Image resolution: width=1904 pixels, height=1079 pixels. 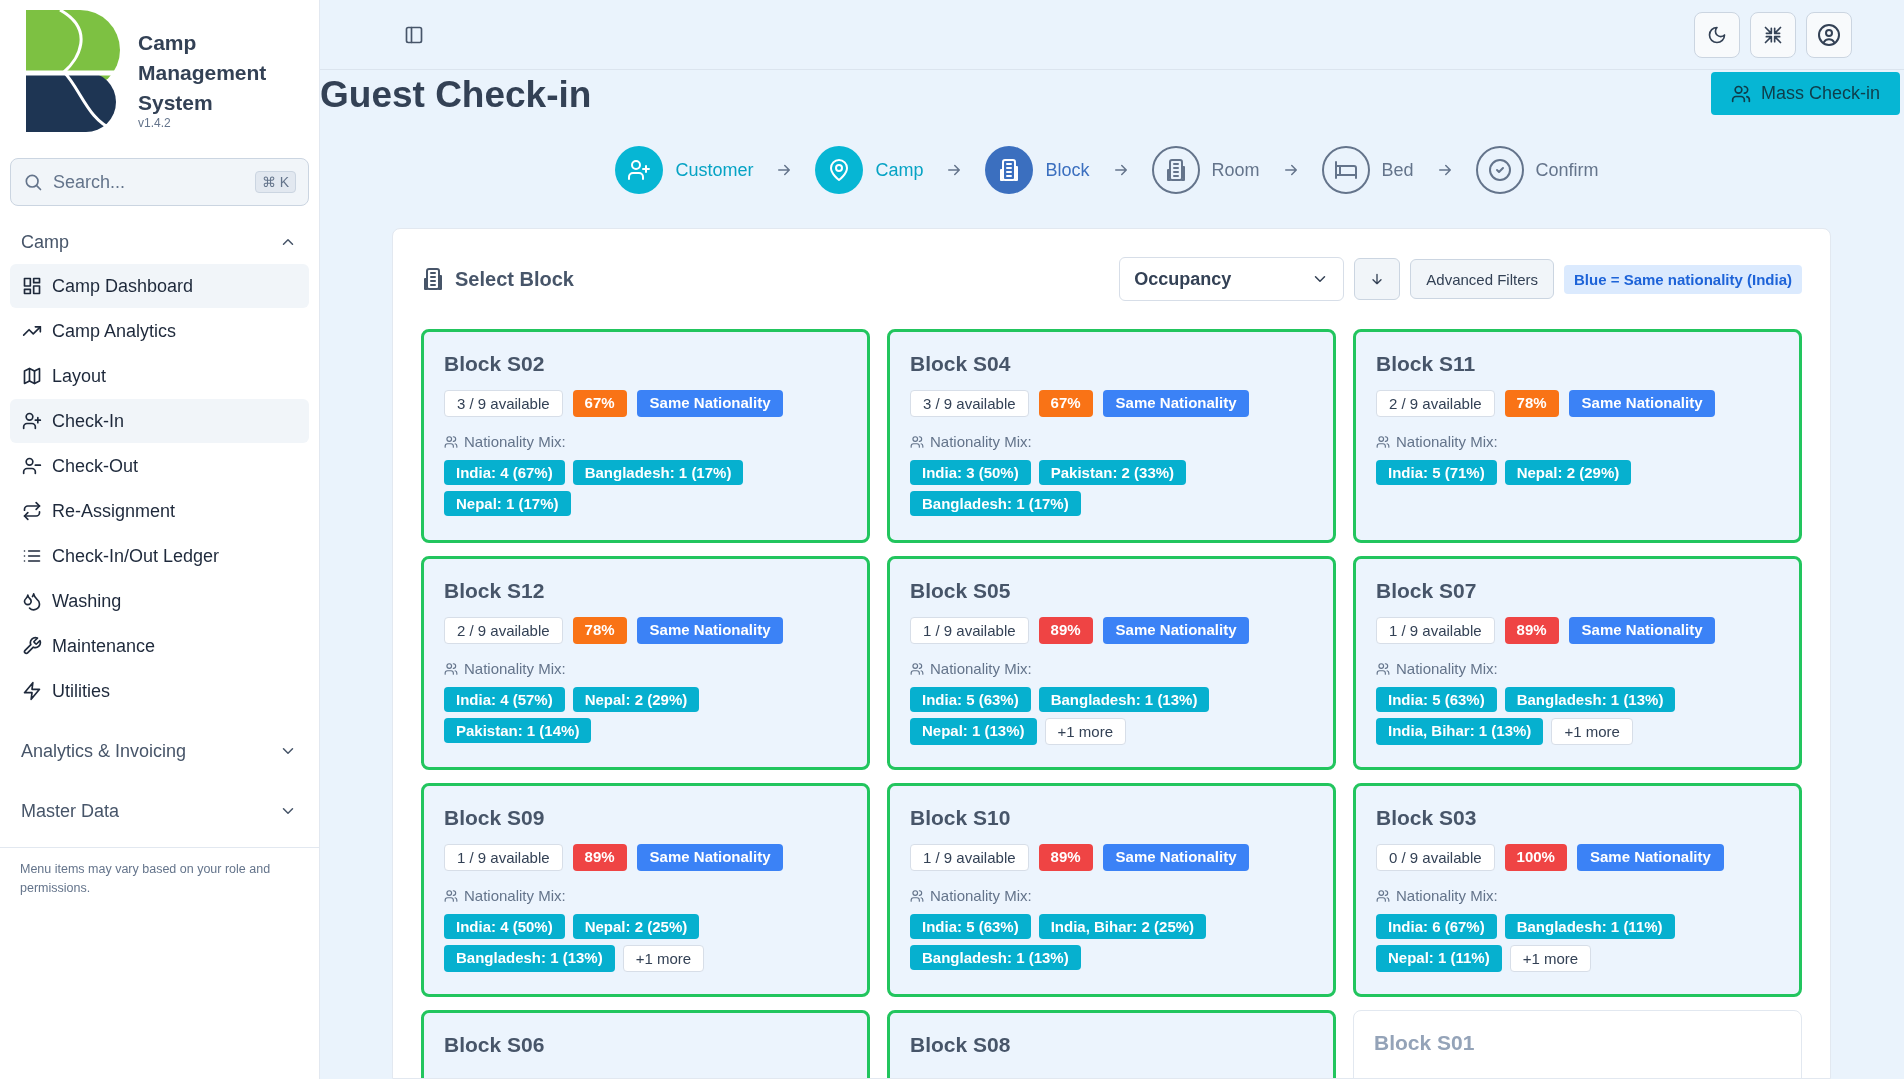 I want to click on availability-badge: 0 / 9 available, so click(x=1435, y=857).